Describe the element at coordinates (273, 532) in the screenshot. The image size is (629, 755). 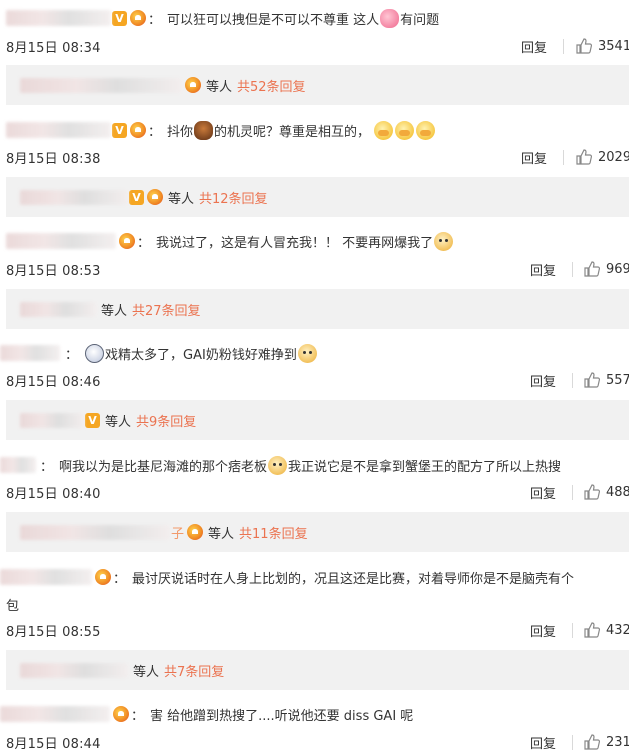
I see `sub-total-link: 共11条回复` at that location.